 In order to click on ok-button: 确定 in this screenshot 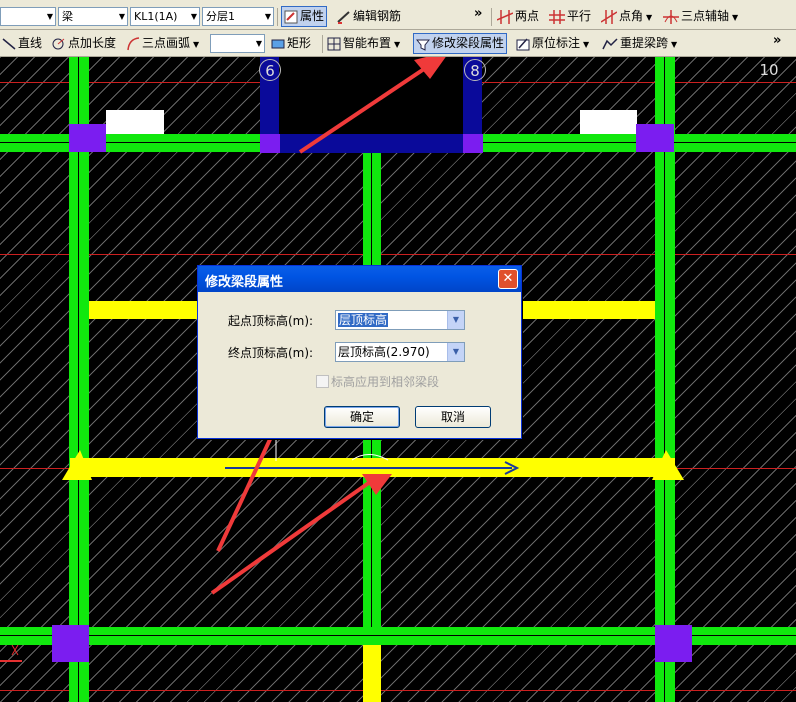, I will do `click(362, 417)`.